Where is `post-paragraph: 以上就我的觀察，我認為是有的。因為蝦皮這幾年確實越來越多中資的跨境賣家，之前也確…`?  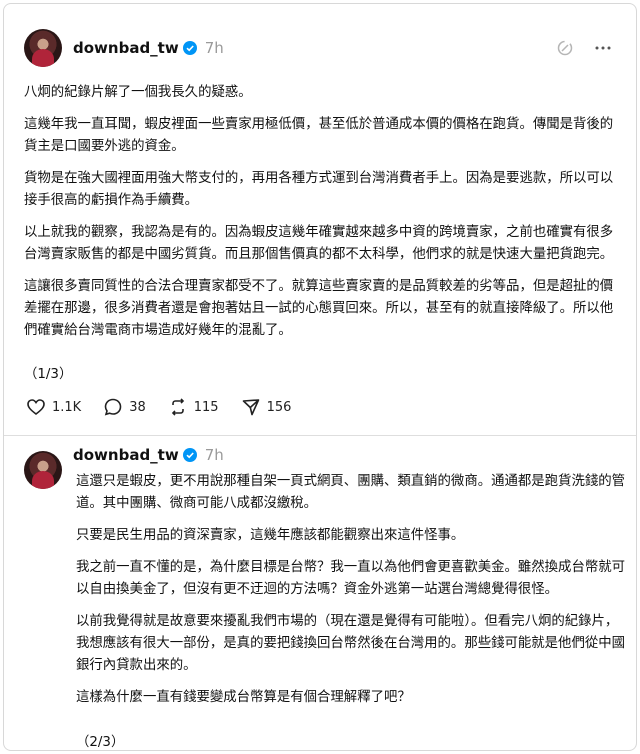
post-paragraph: 以上就我的觀察，我認為是有的。因為蝦皮這幾年確實越來越多中資的跨境賣家，之前也確… is located at coordinates (319, 243).